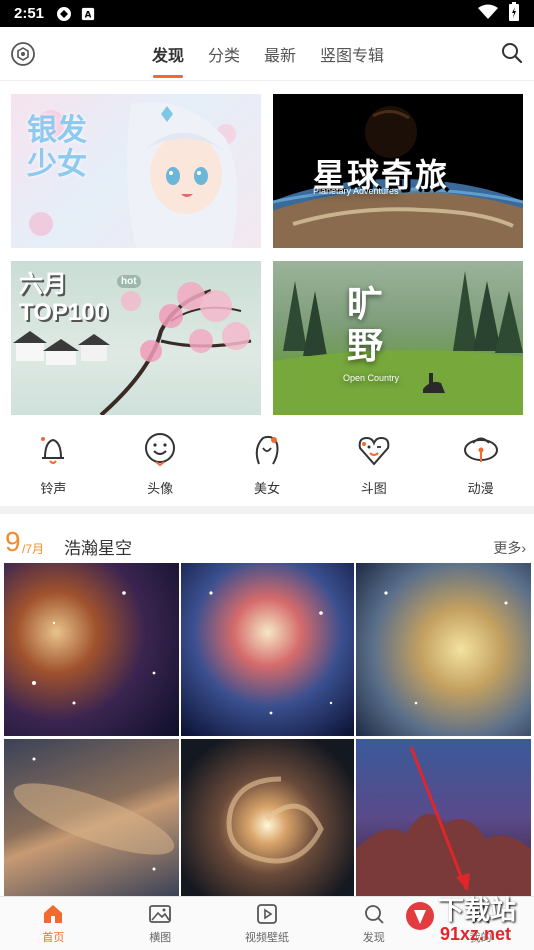 The image size is (534, 950). What do you see at coordinates (267, 450) in the screenshot?
I see `girl-icon` at bounding box center [267, 450].